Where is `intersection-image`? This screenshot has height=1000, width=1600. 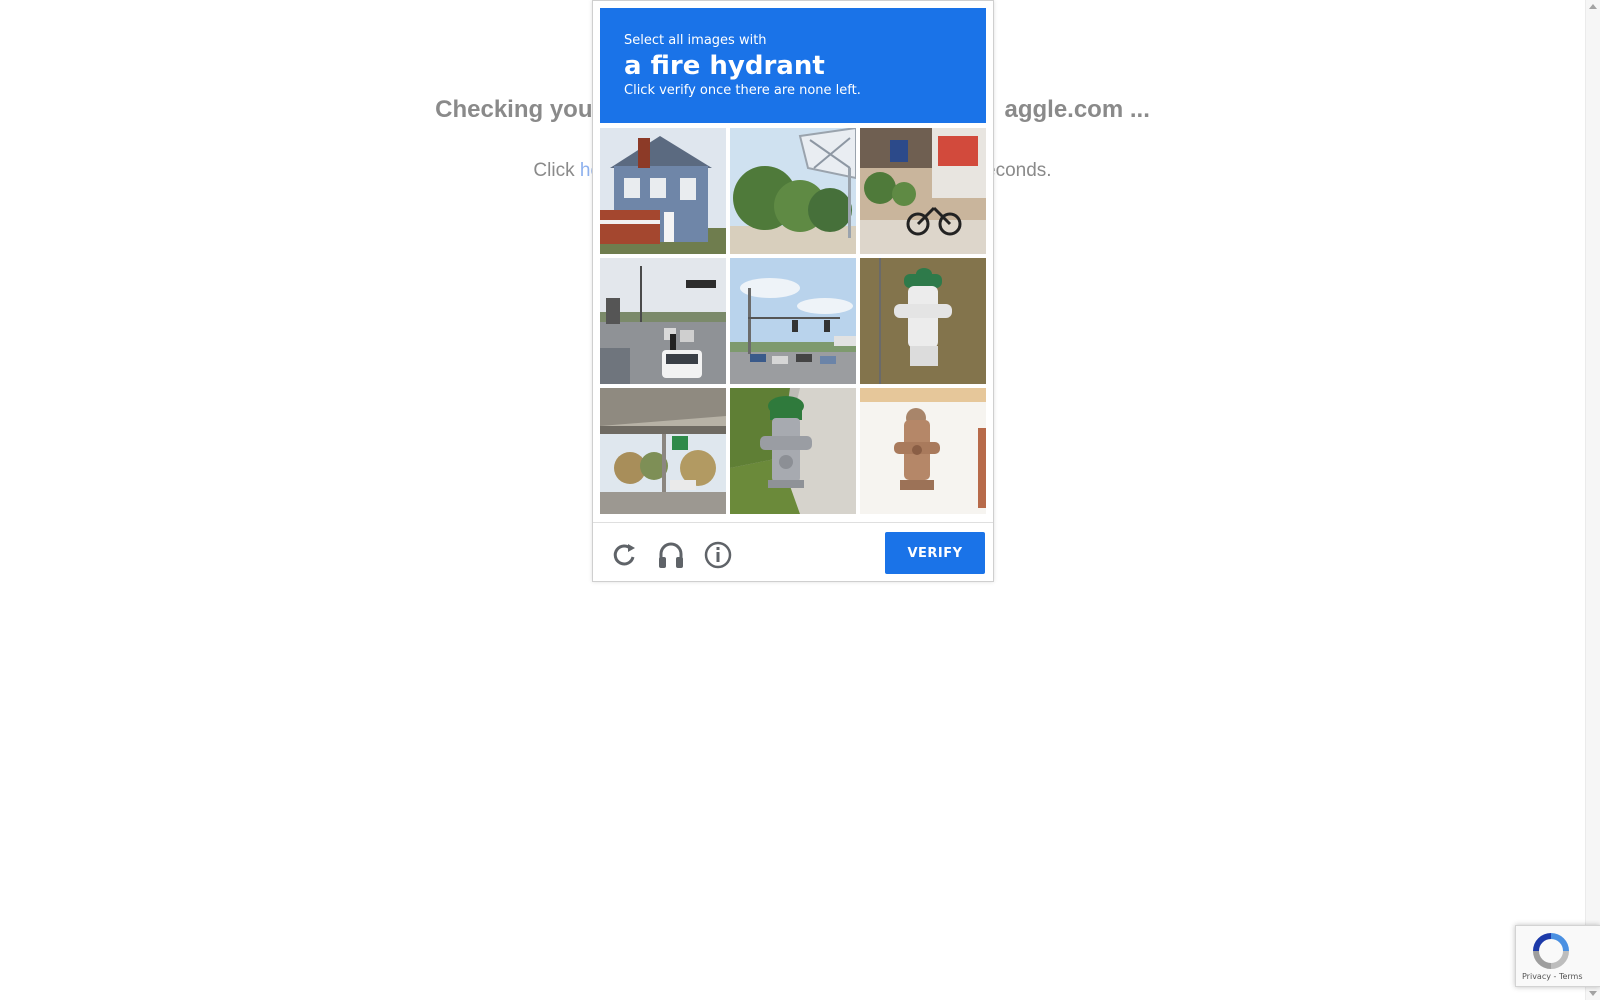 intersection-image is located at coordinates (793, 321).